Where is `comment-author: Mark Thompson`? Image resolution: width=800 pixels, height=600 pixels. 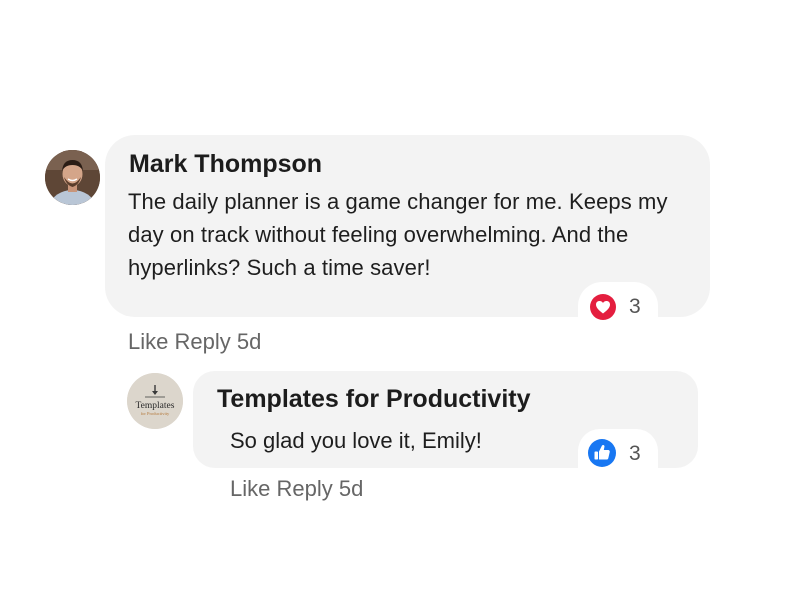
comment-author: Mark Thompson is located at coordinates (225, 164).